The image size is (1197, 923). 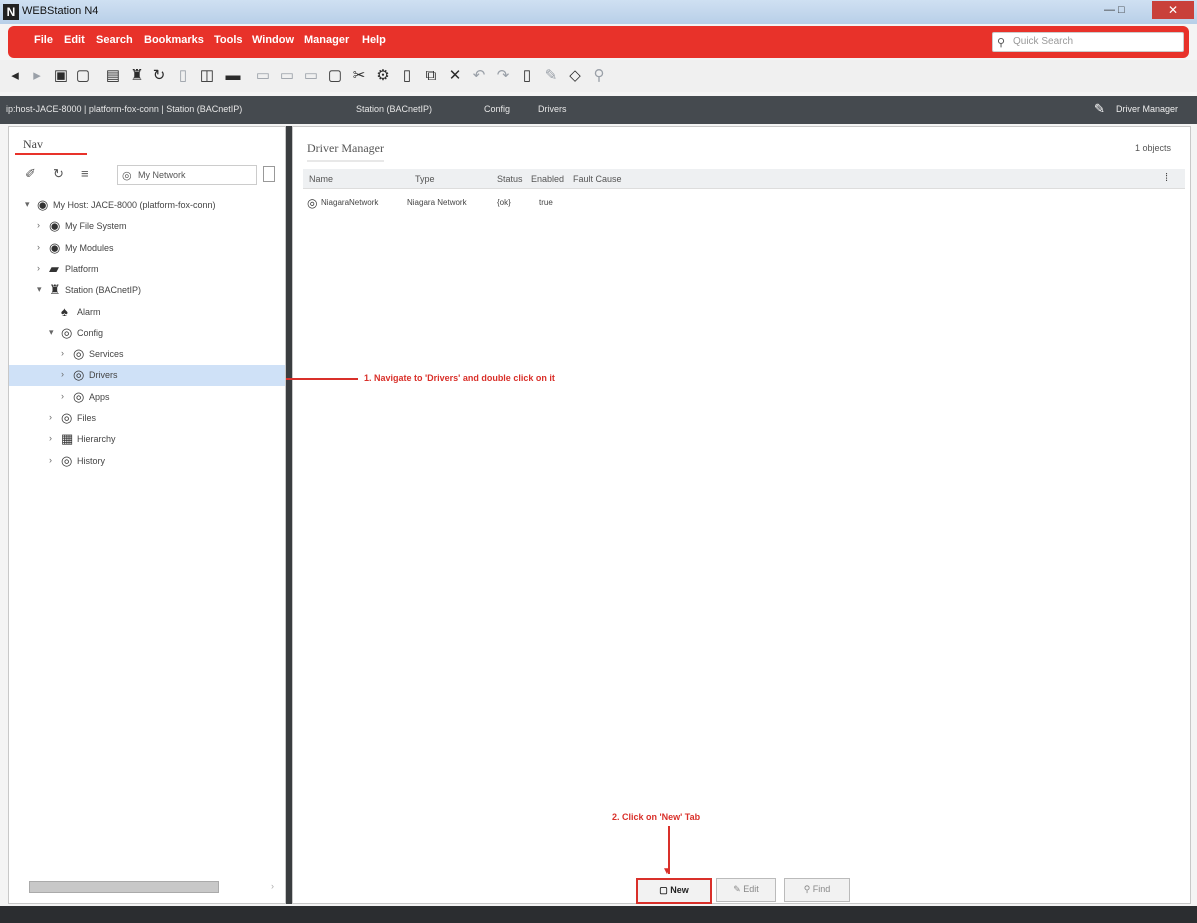 What do you see at coordinates (43, 204) in the screenshot?
I see `tree-node-icon: ◉` at bounding box center [43, 204].